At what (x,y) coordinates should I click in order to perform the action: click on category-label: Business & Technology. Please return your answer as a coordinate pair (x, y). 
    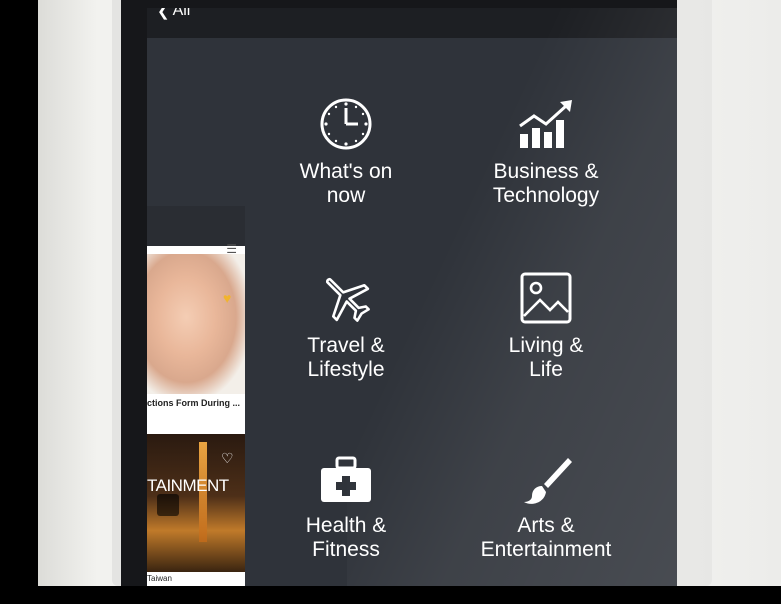
    Looking at the image, I should click on (546, 183).